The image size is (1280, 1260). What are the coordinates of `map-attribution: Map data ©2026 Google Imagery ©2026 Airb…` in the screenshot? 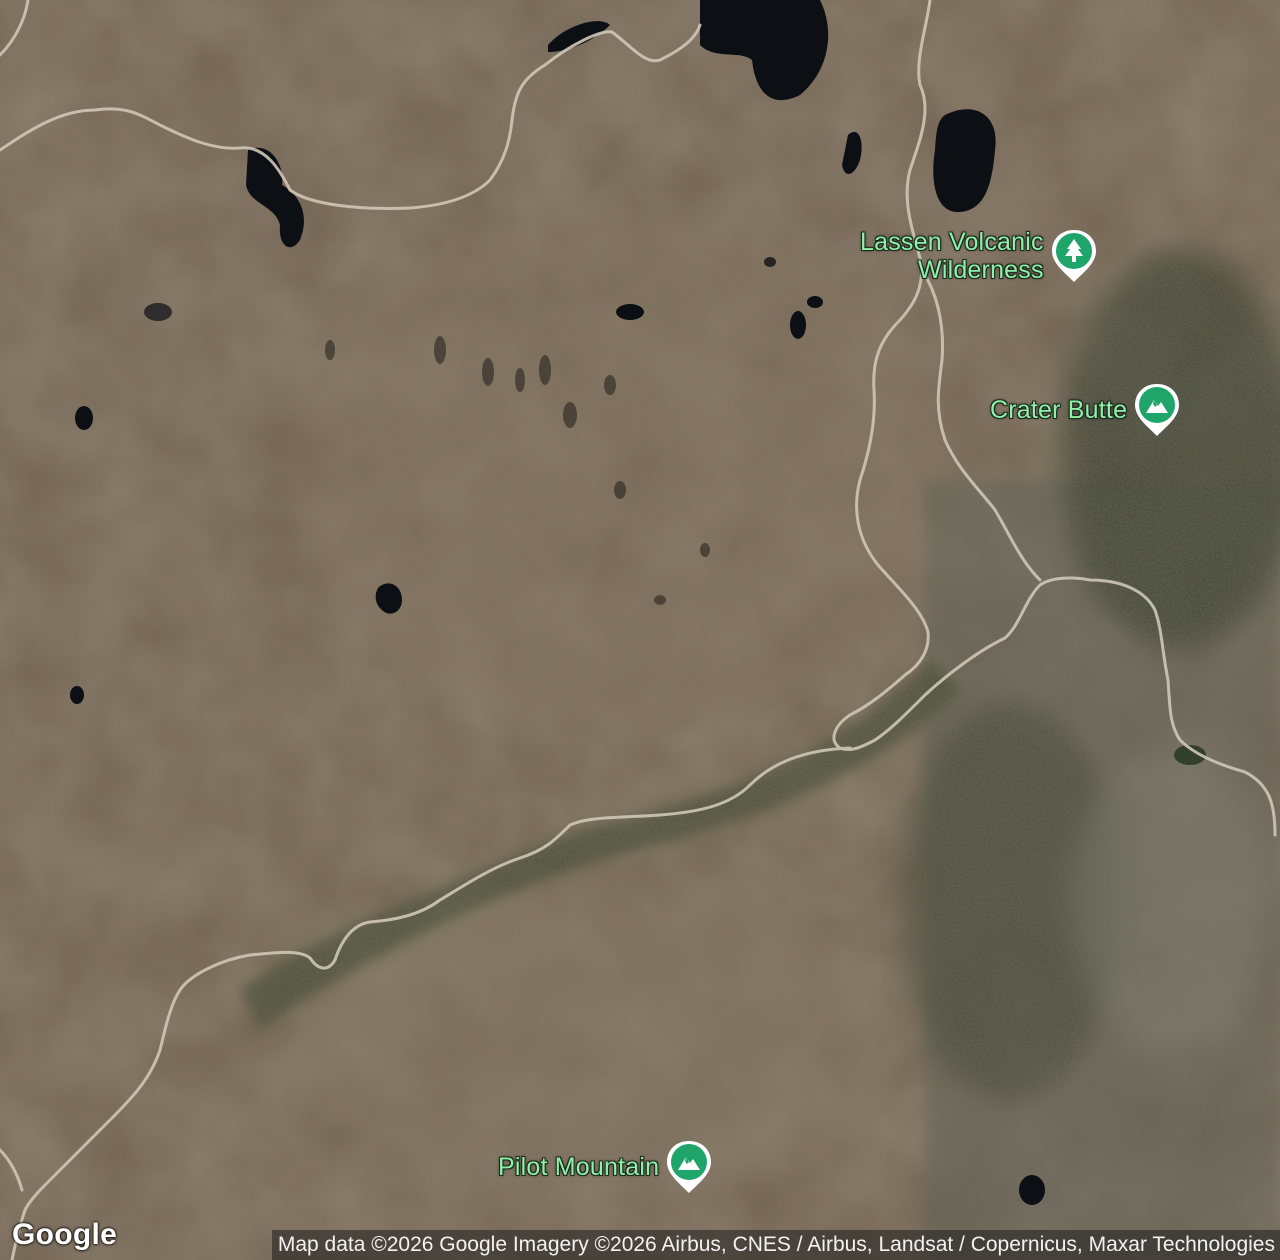 It's located at (775, 1245).